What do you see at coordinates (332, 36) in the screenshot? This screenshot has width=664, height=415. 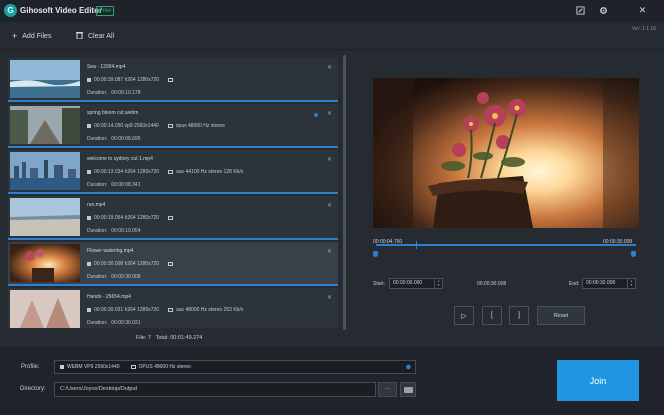 I see `toolbar: + Add Files Clear All Ver: 1.1.16` at bounding box center [332, 36].